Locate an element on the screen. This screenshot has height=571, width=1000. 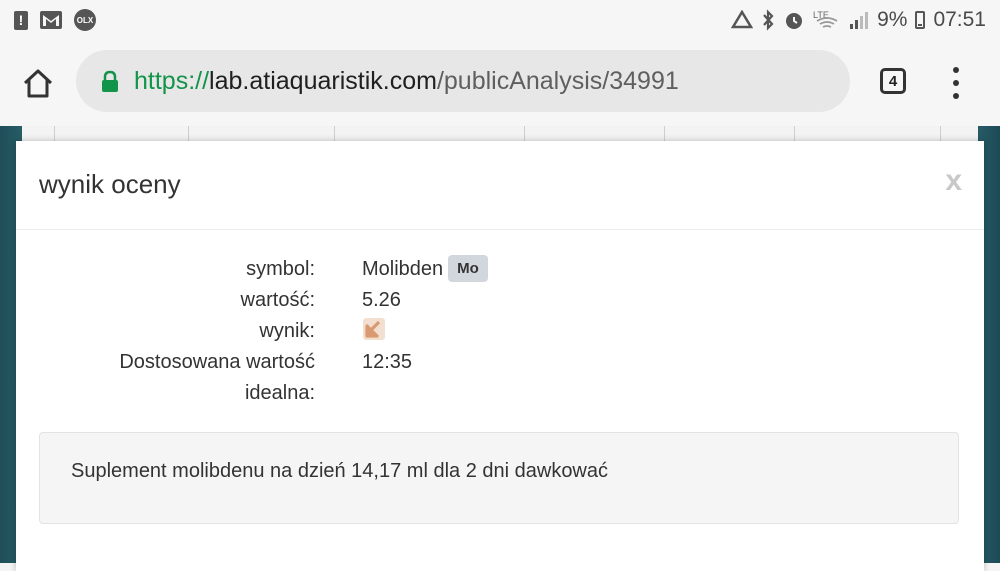
signal-icon is located at coordinates (859, 20).